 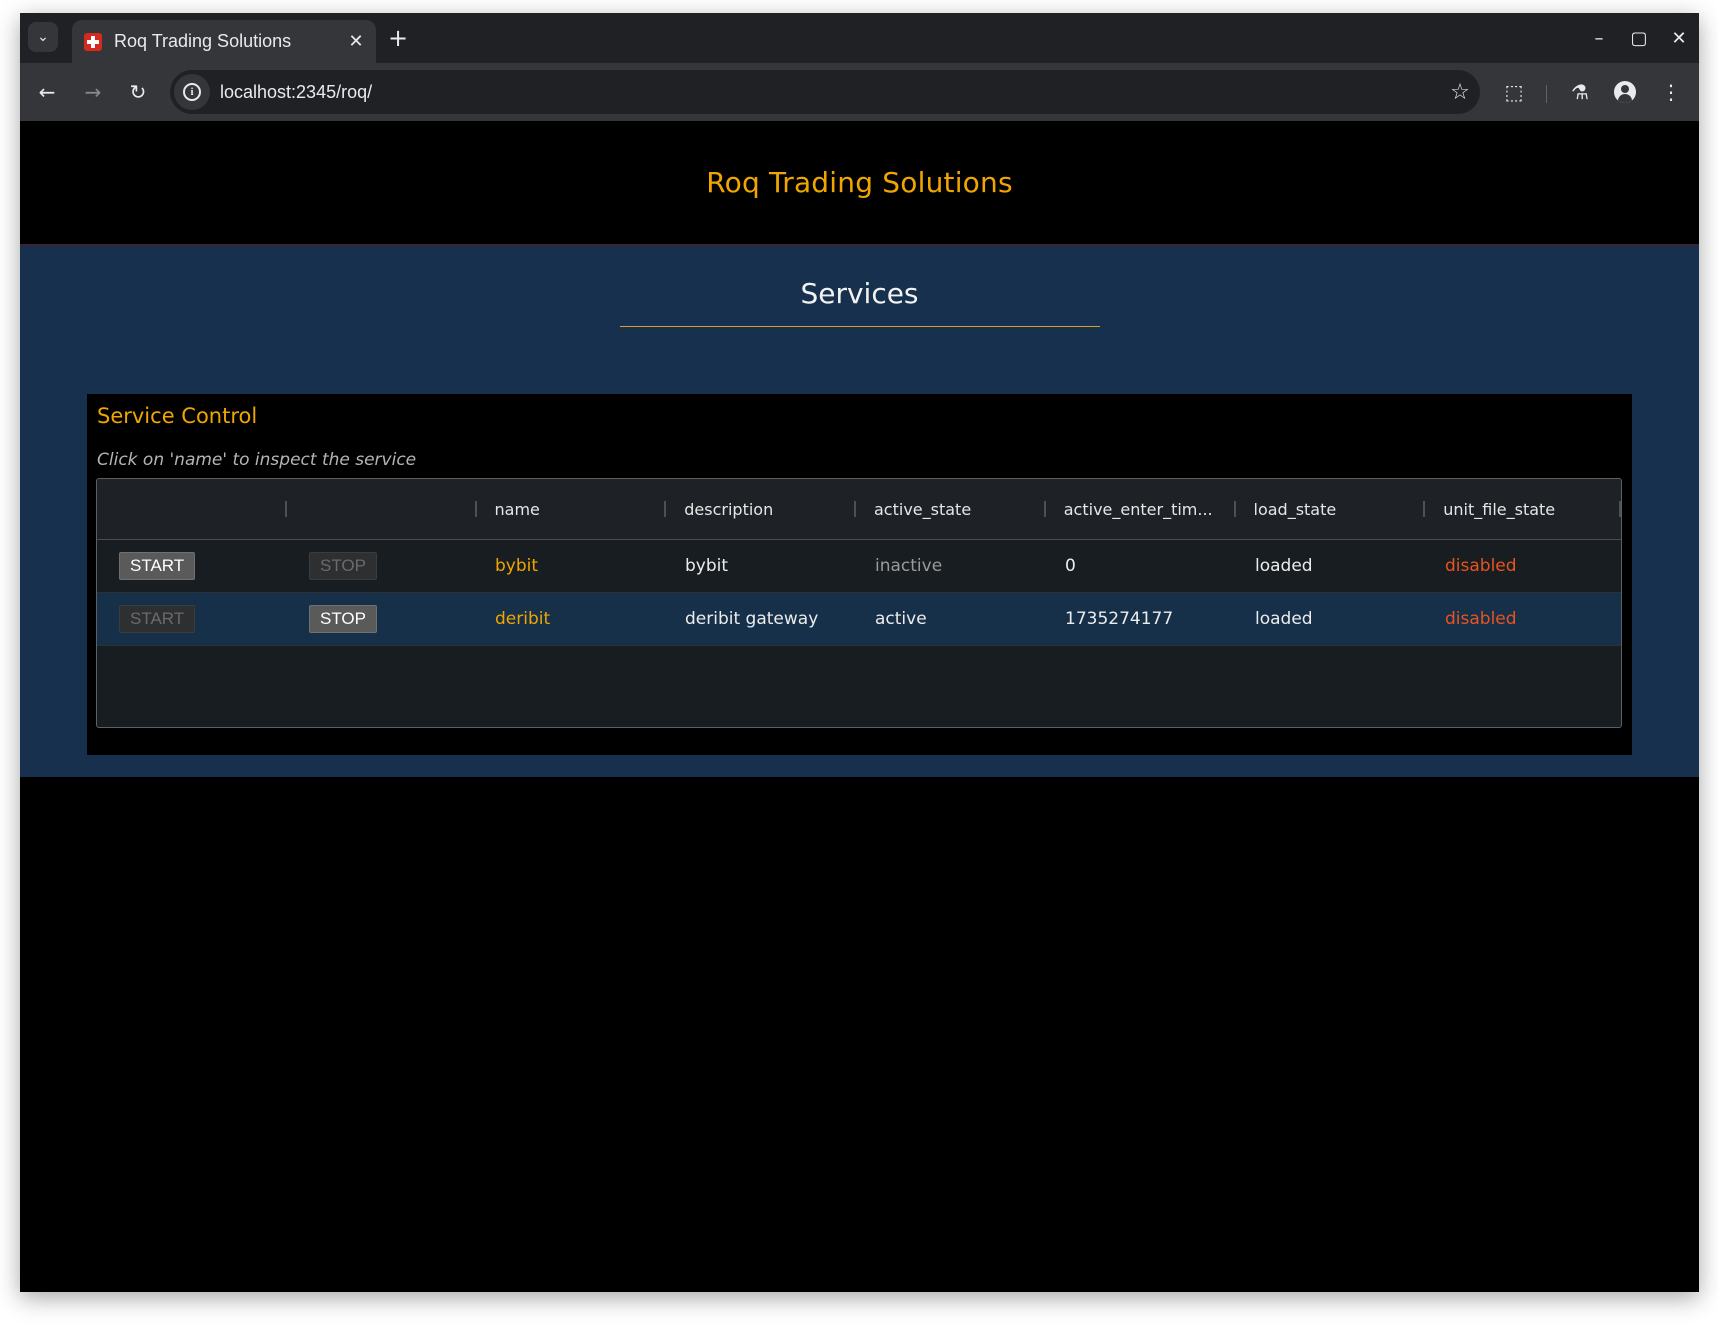 What do you see at coordinates (572, 619) in the screenshot?
I see `service-name-link: deribit` at bounding box center [572, 619].